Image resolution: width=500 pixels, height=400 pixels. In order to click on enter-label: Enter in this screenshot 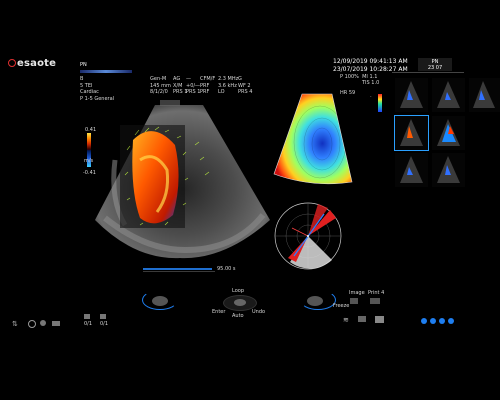, I will do `click(218, 312)`.